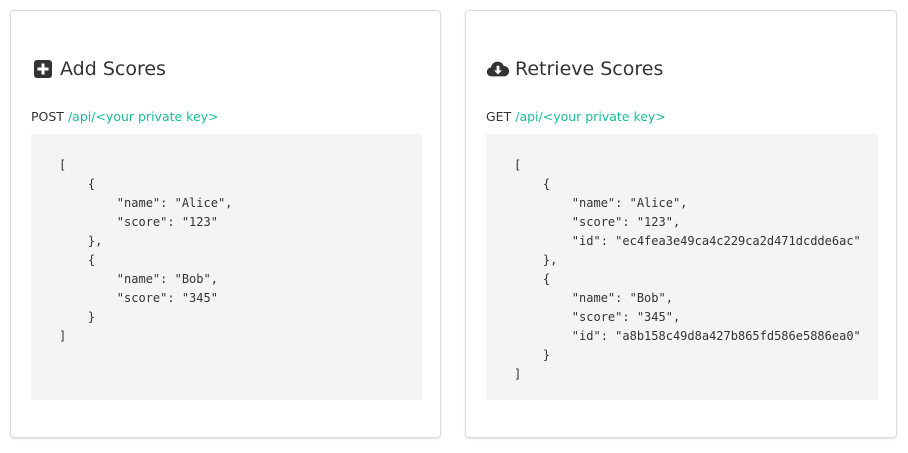  Describe the element at coordinates (589, 69) in the screenshot. I see `retrieve-scores-title-text: Retrieve Scores` at that location.